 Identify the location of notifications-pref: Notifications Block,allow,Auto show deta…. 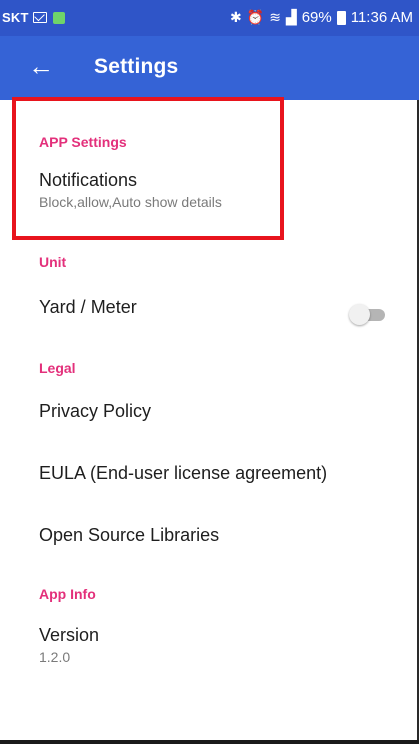
(209, 190).